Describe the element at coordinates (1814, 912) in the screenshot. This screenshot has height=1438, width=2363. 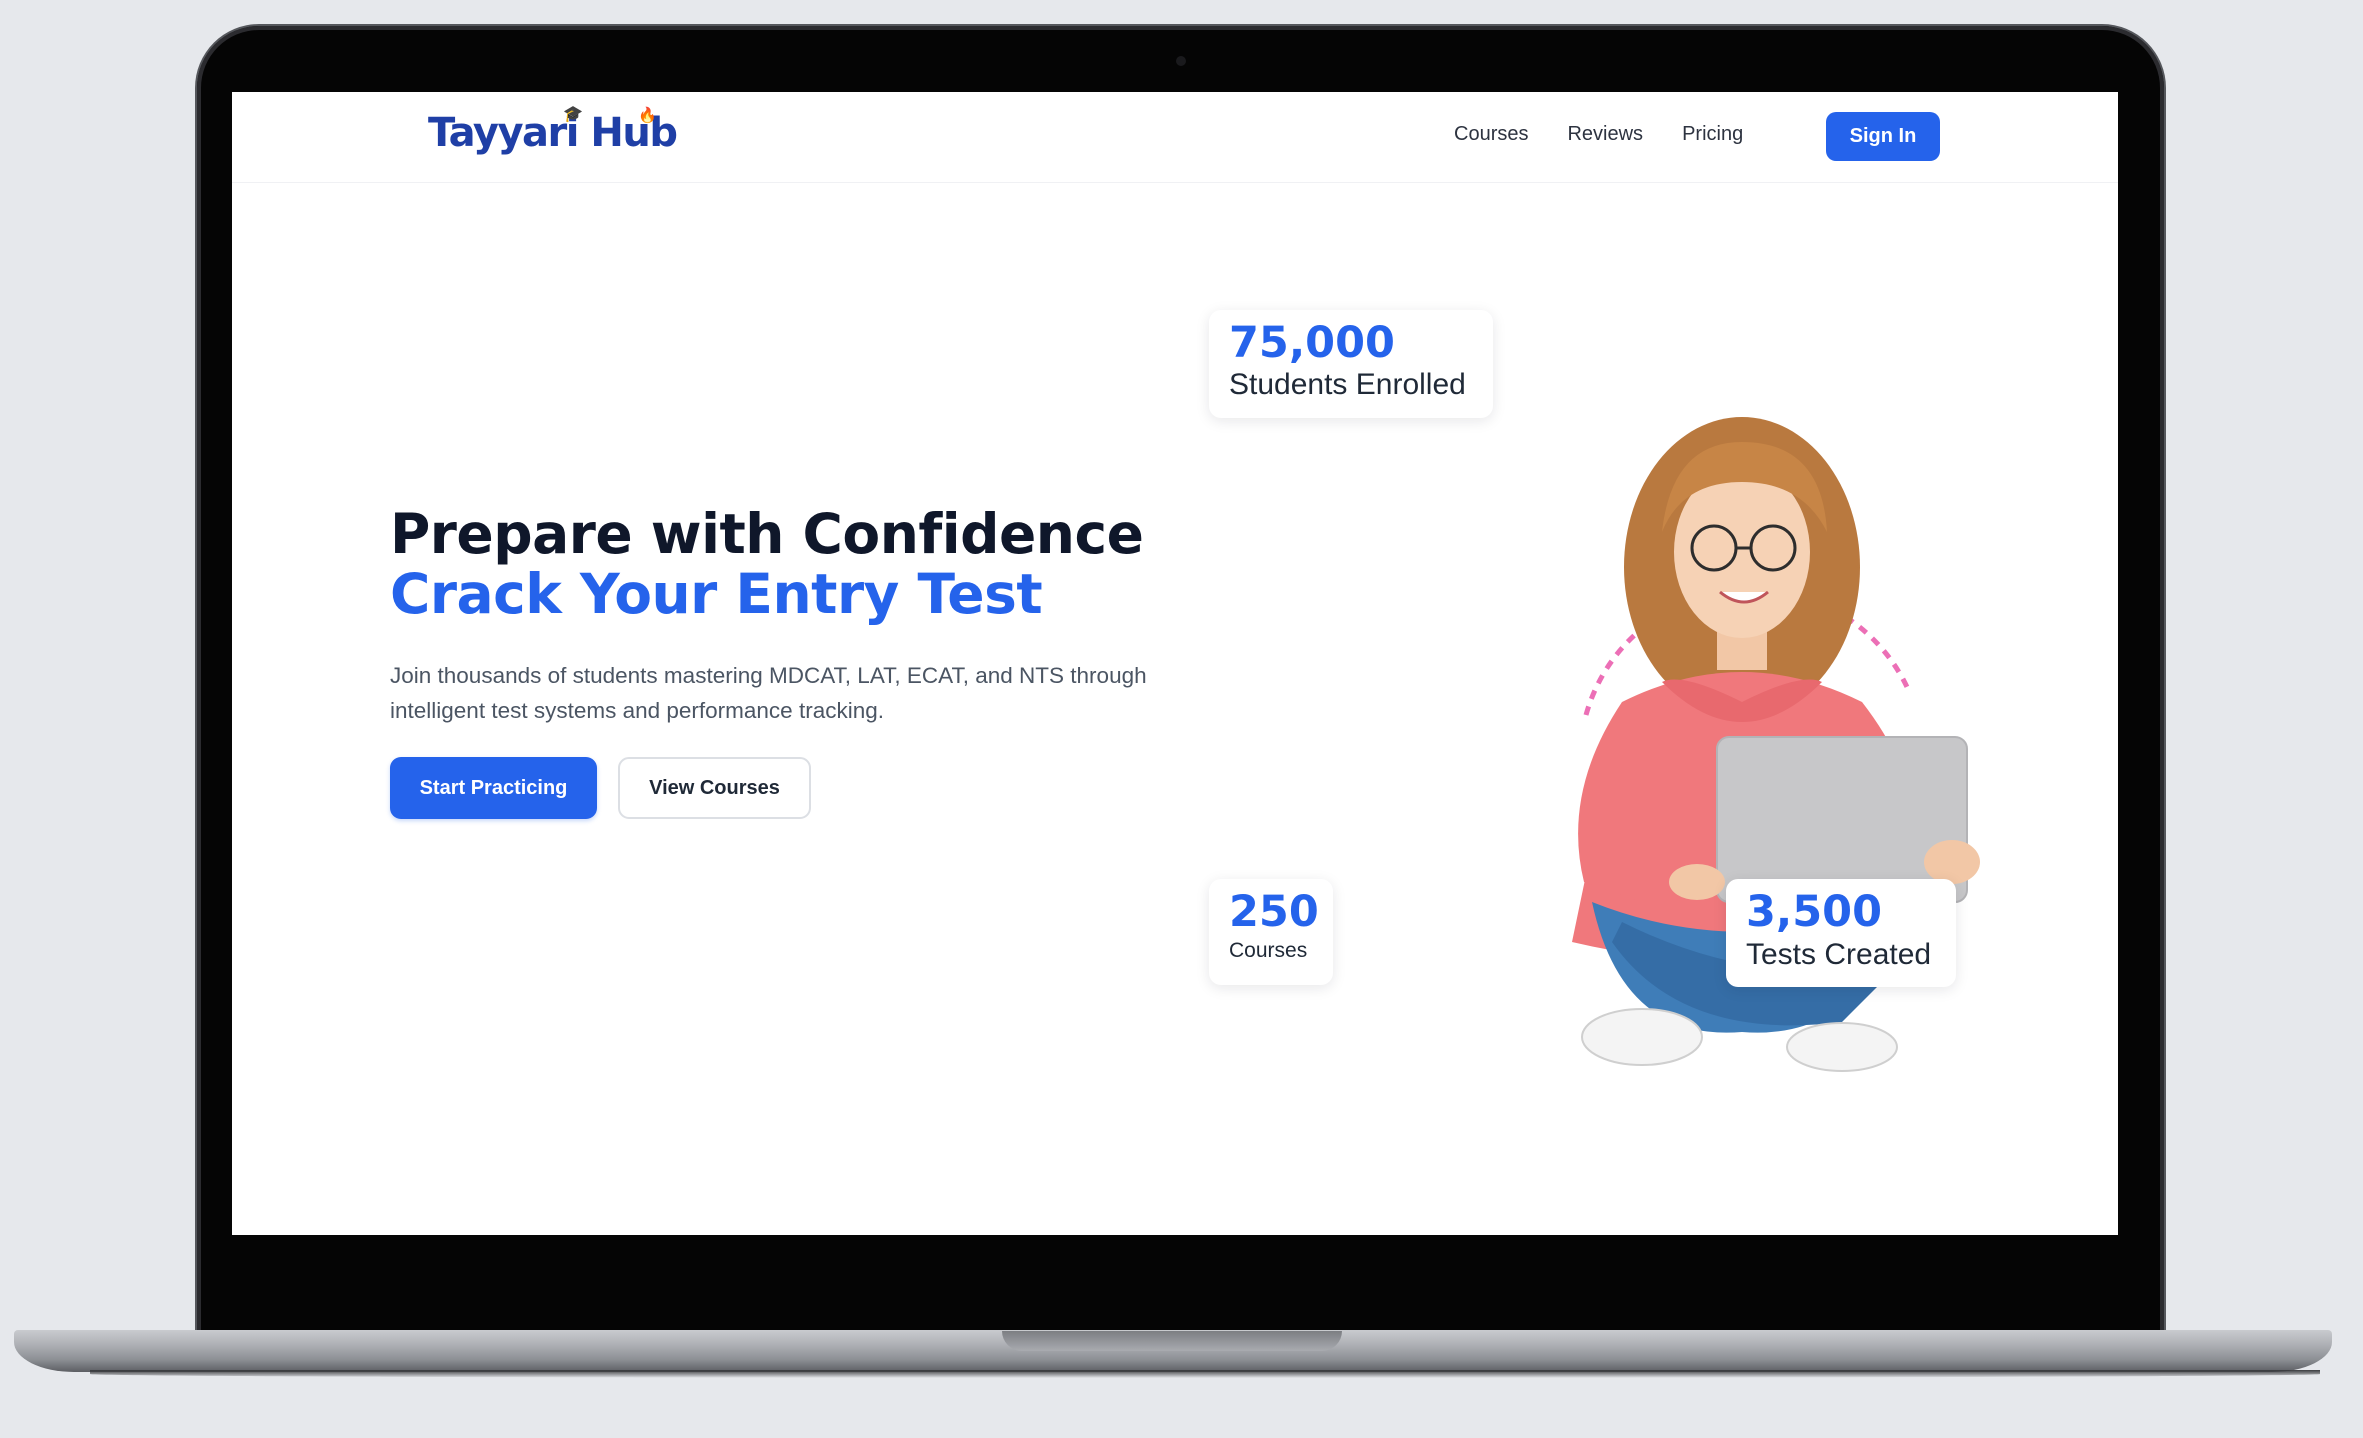
I see `stat-tests-value: 3,500` at that location.